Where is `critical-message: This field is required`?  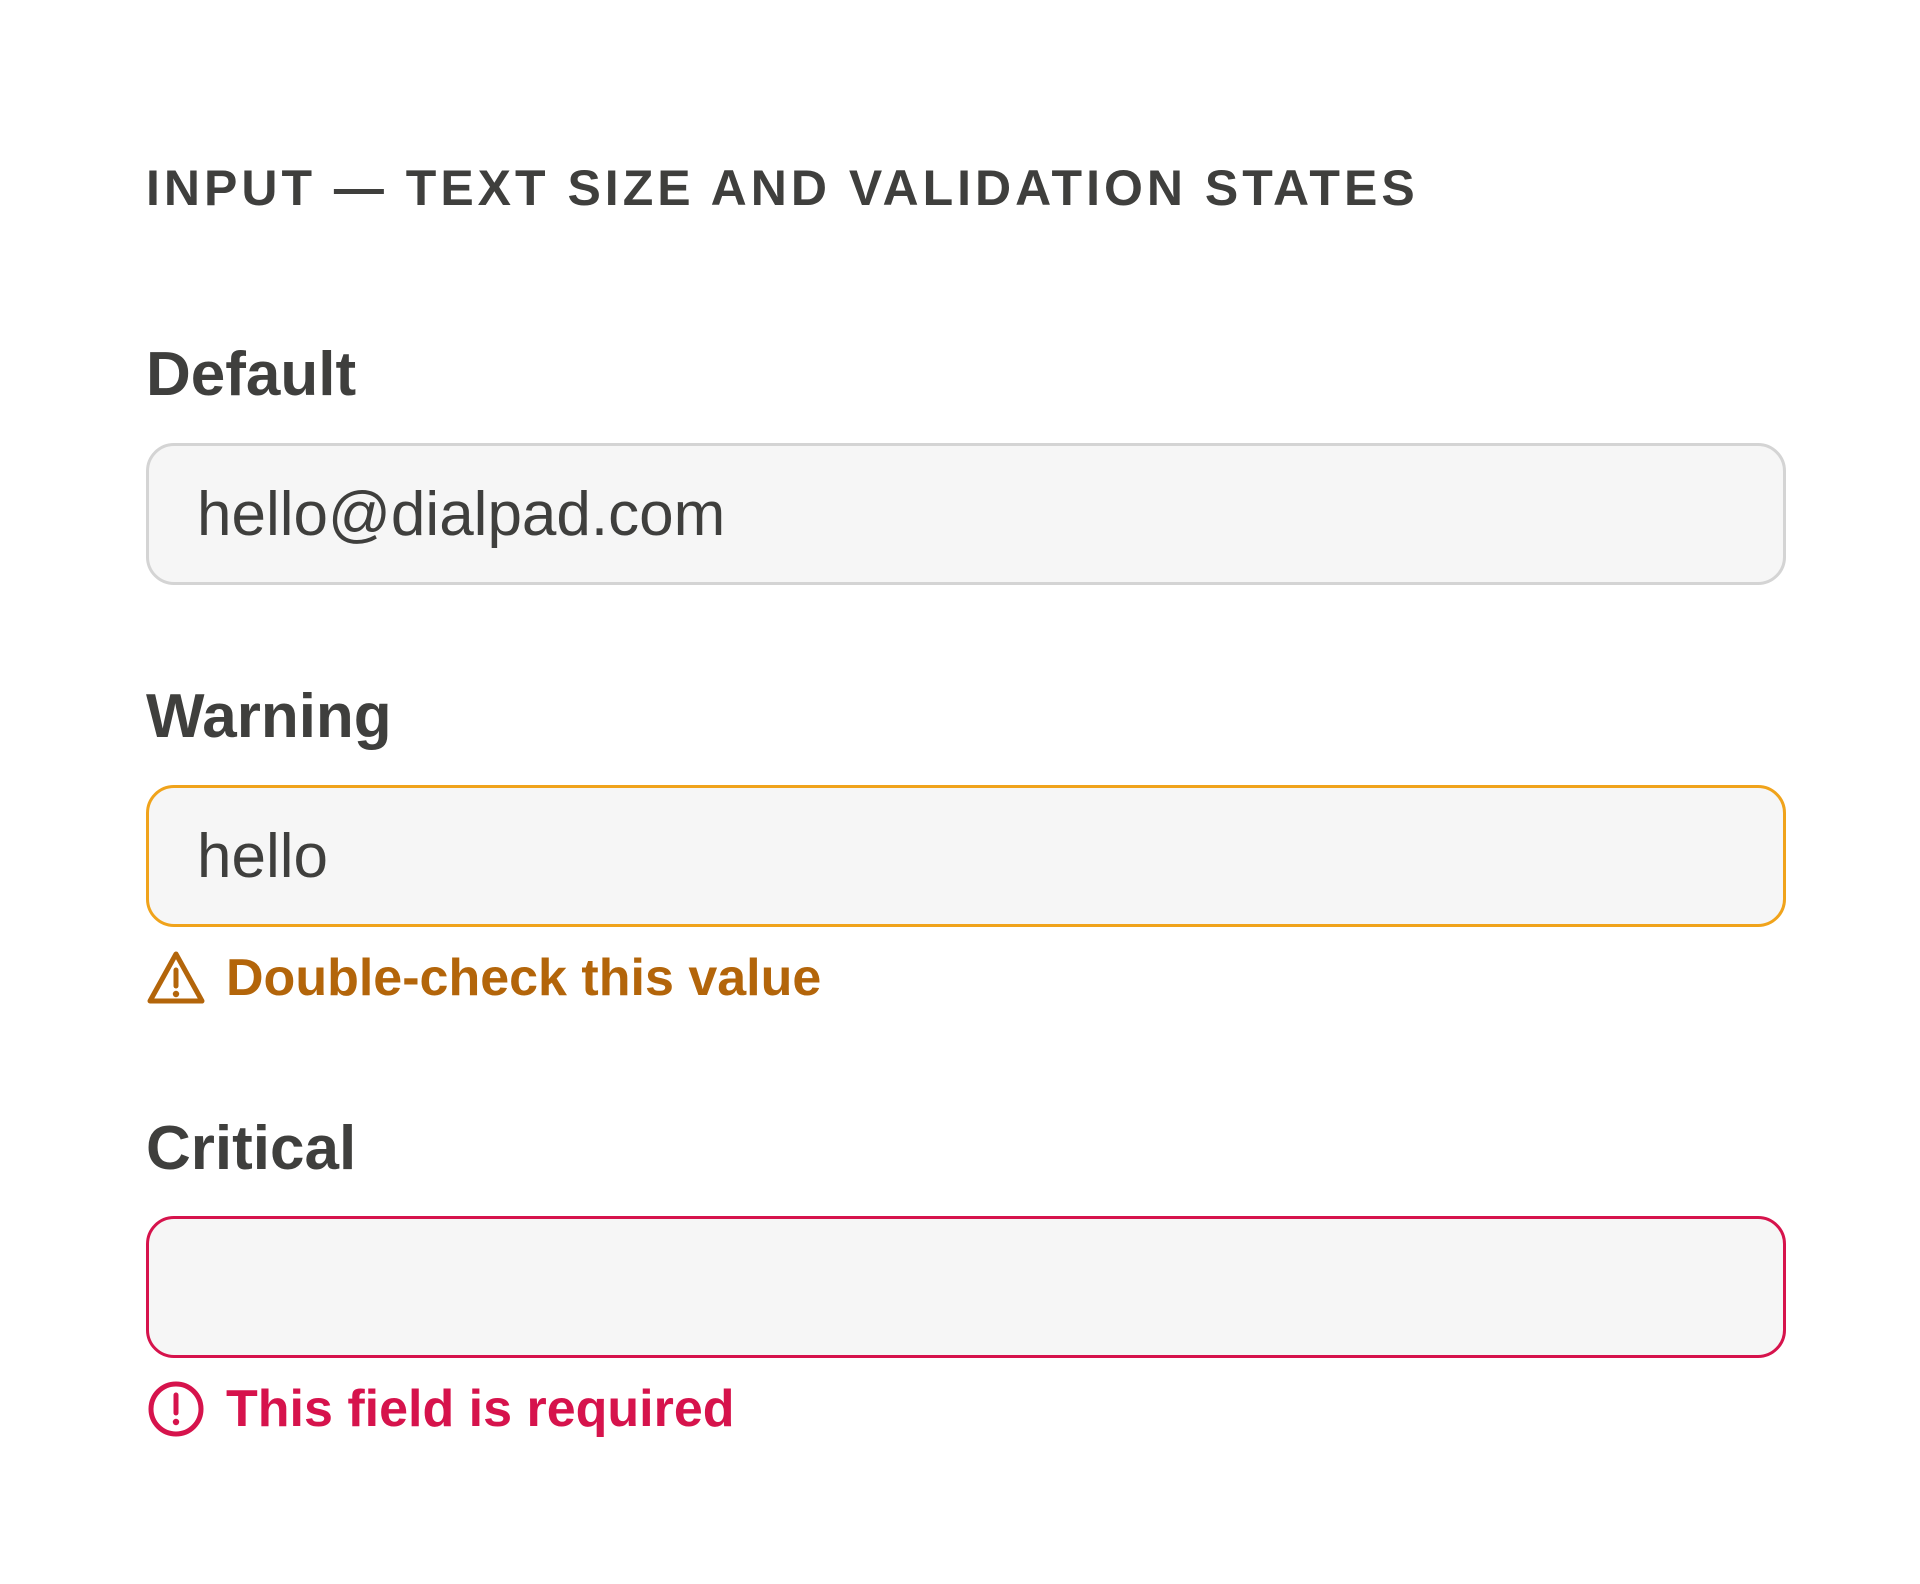 critical-message: This field is required is located at coordinates (440, 1409).